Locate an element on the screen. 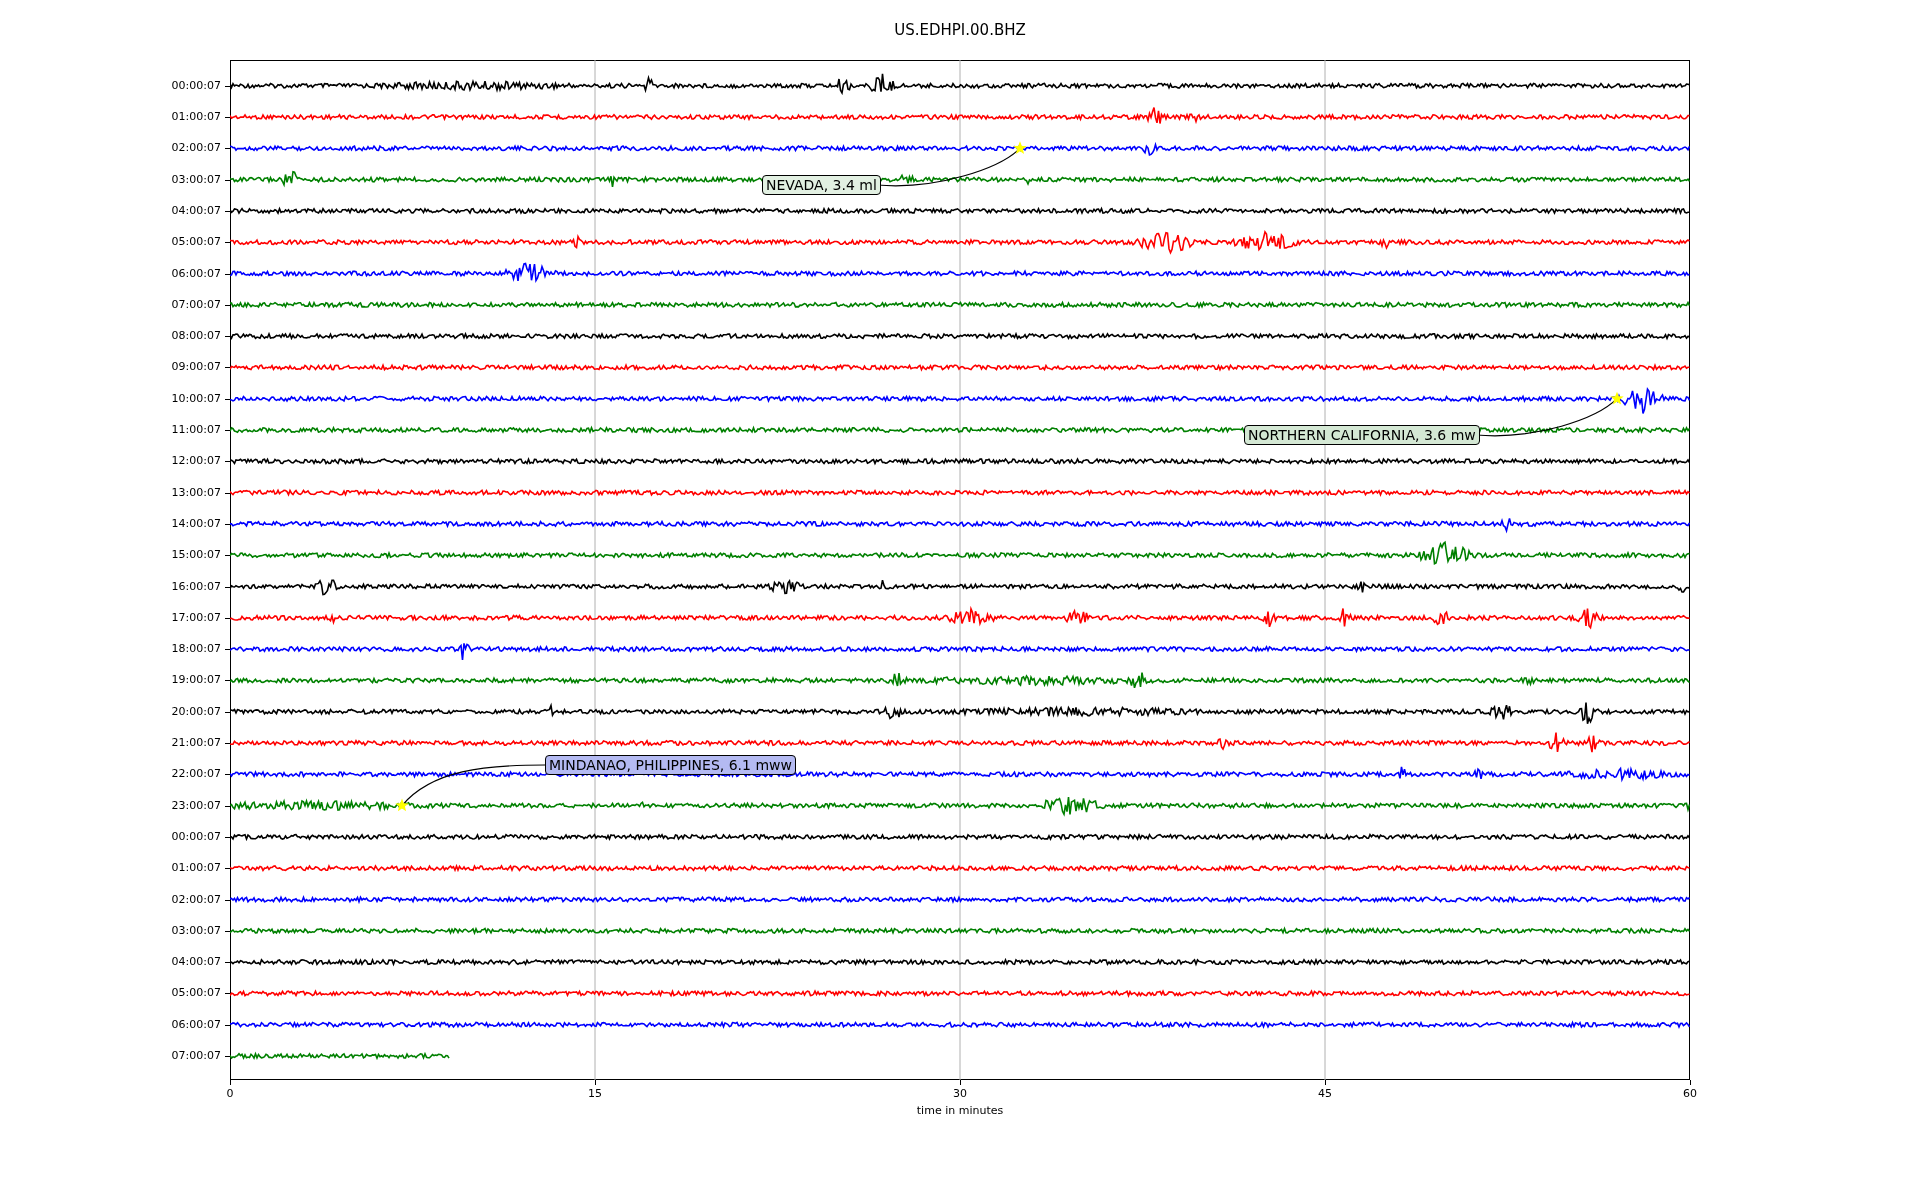  row-time-label: 14:00:07 is located at coordinates (196, 523).